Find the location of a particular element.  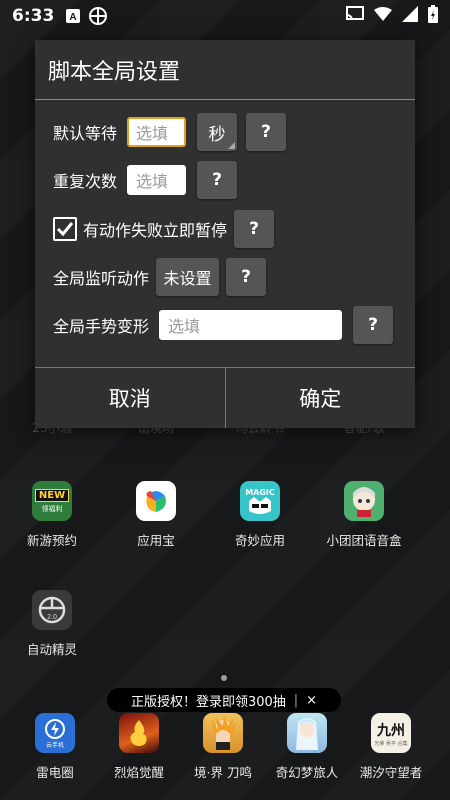

default-wait-help-button: ? is located at coordinates (266, 132).